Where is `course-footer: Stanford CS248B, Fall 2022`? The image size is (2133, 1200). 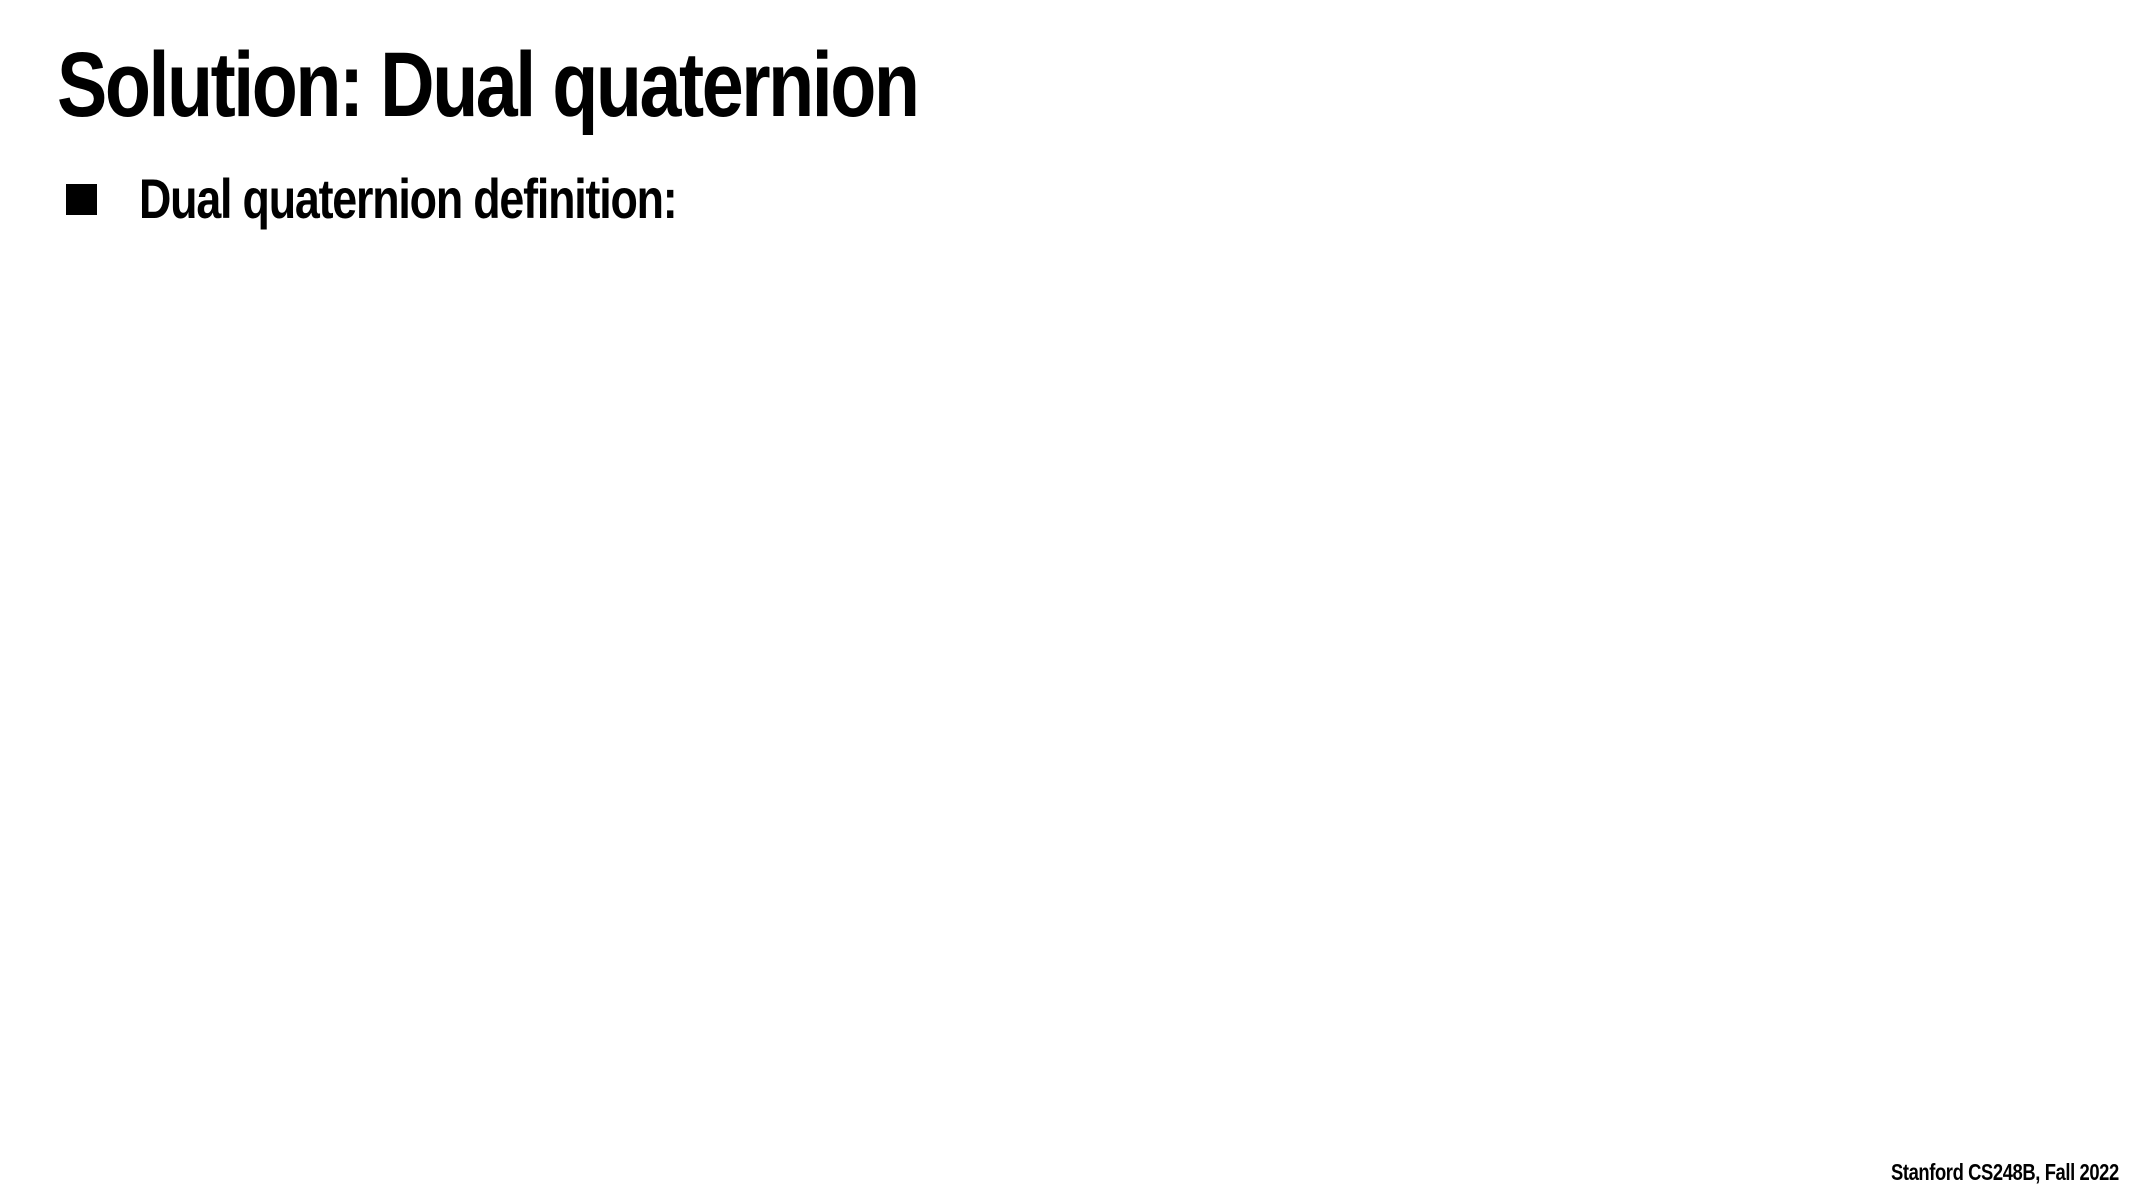
course-footer: Stanford CS248B, Fall 2022 is located at coordinates (2005, 1172).